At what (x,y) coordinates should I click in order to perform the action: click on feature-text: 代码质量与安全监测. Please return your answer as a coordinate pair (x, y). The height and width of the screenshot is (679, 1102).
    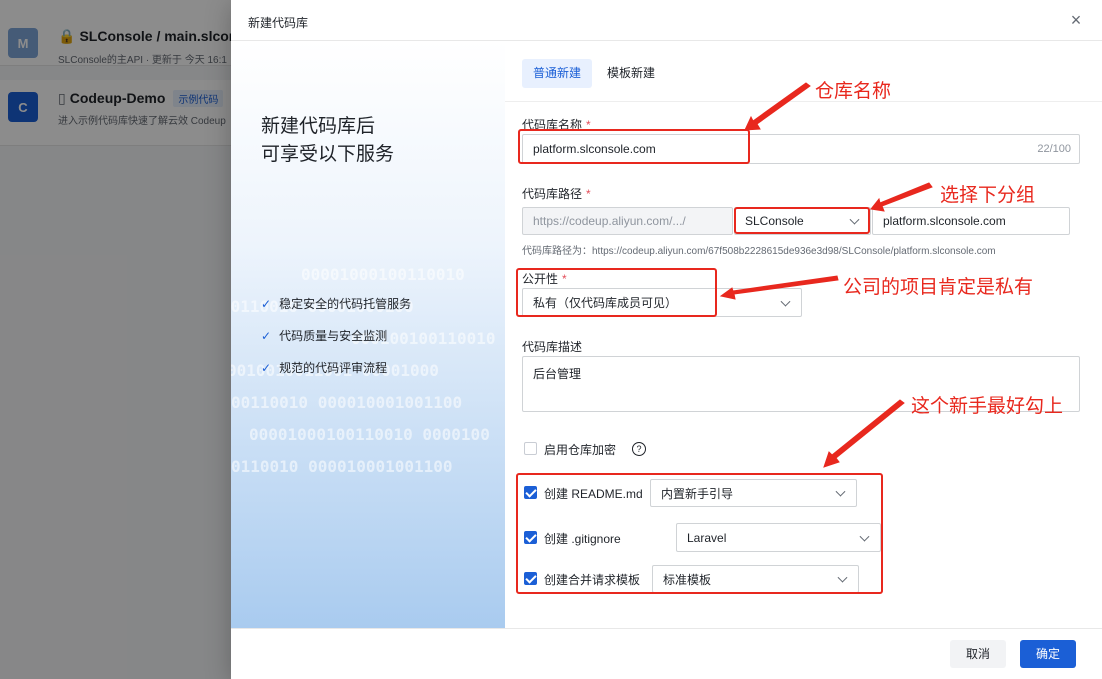
    Looking at the image, I should click on (333, 336).